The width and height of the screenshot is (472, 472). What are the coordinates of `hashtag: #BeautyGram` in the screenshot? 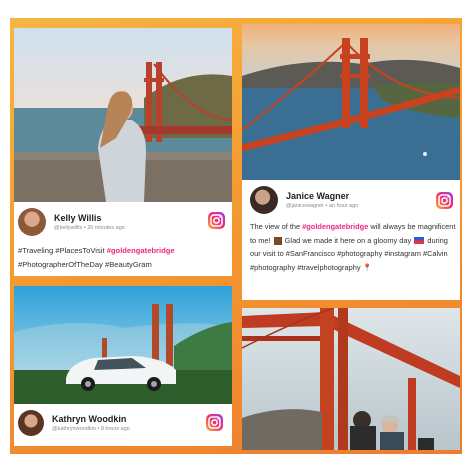 It's located at (128, 264).